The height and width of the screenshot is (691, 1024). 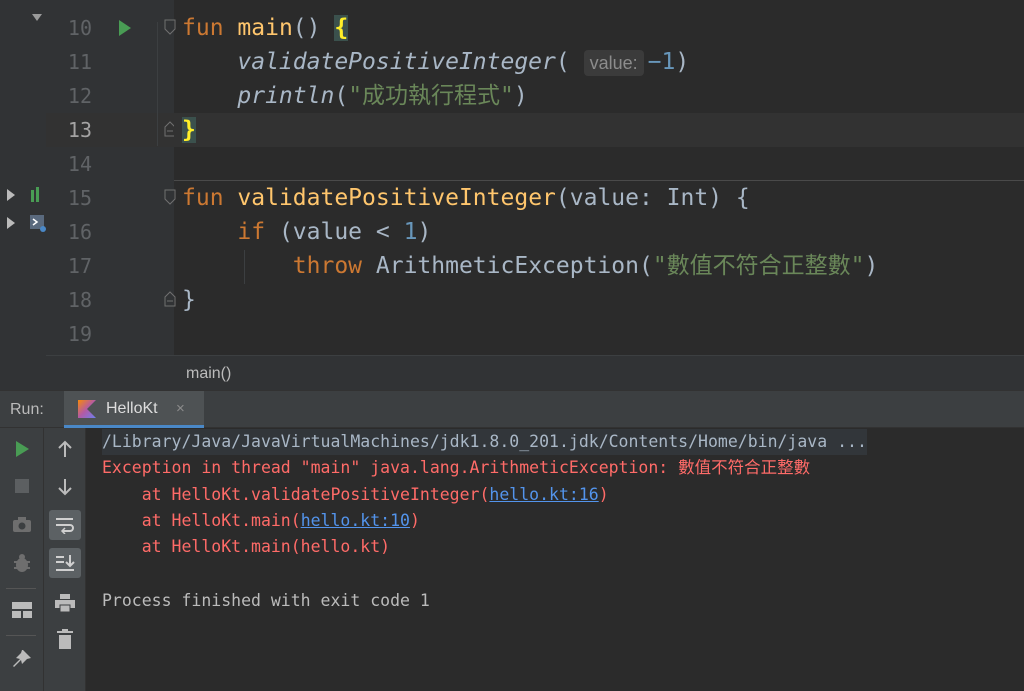 I want to click on run-label: Run:, so click(x=27, y=409).